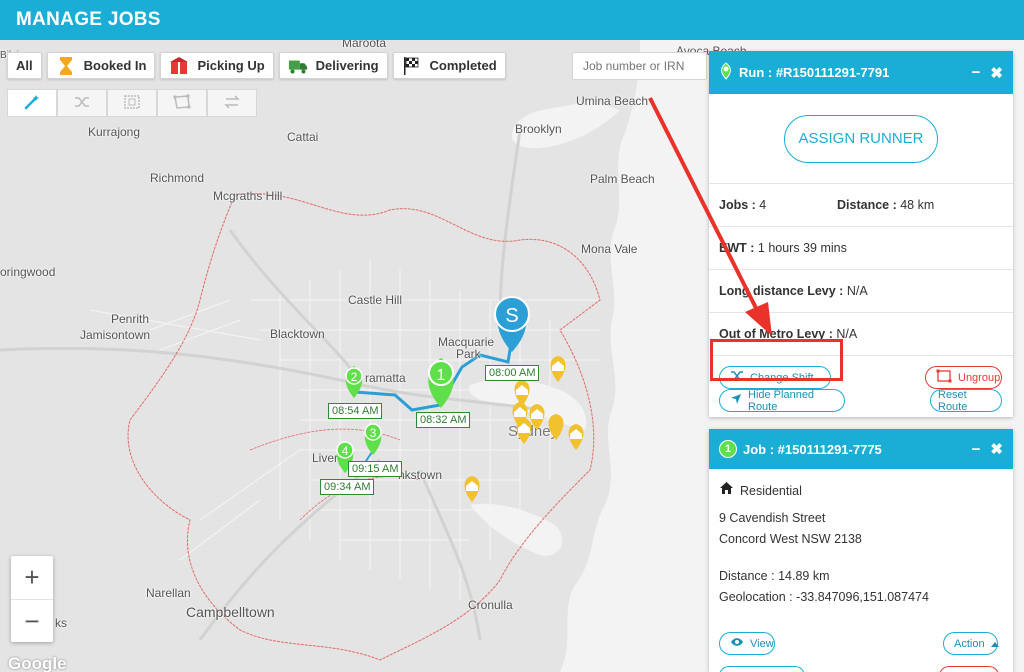 This screenshot has width=1024, height=672. What do you see at coordinates (762, 643) in the screenshot?
I see `view-label: View` at bounding box center [762, 643].